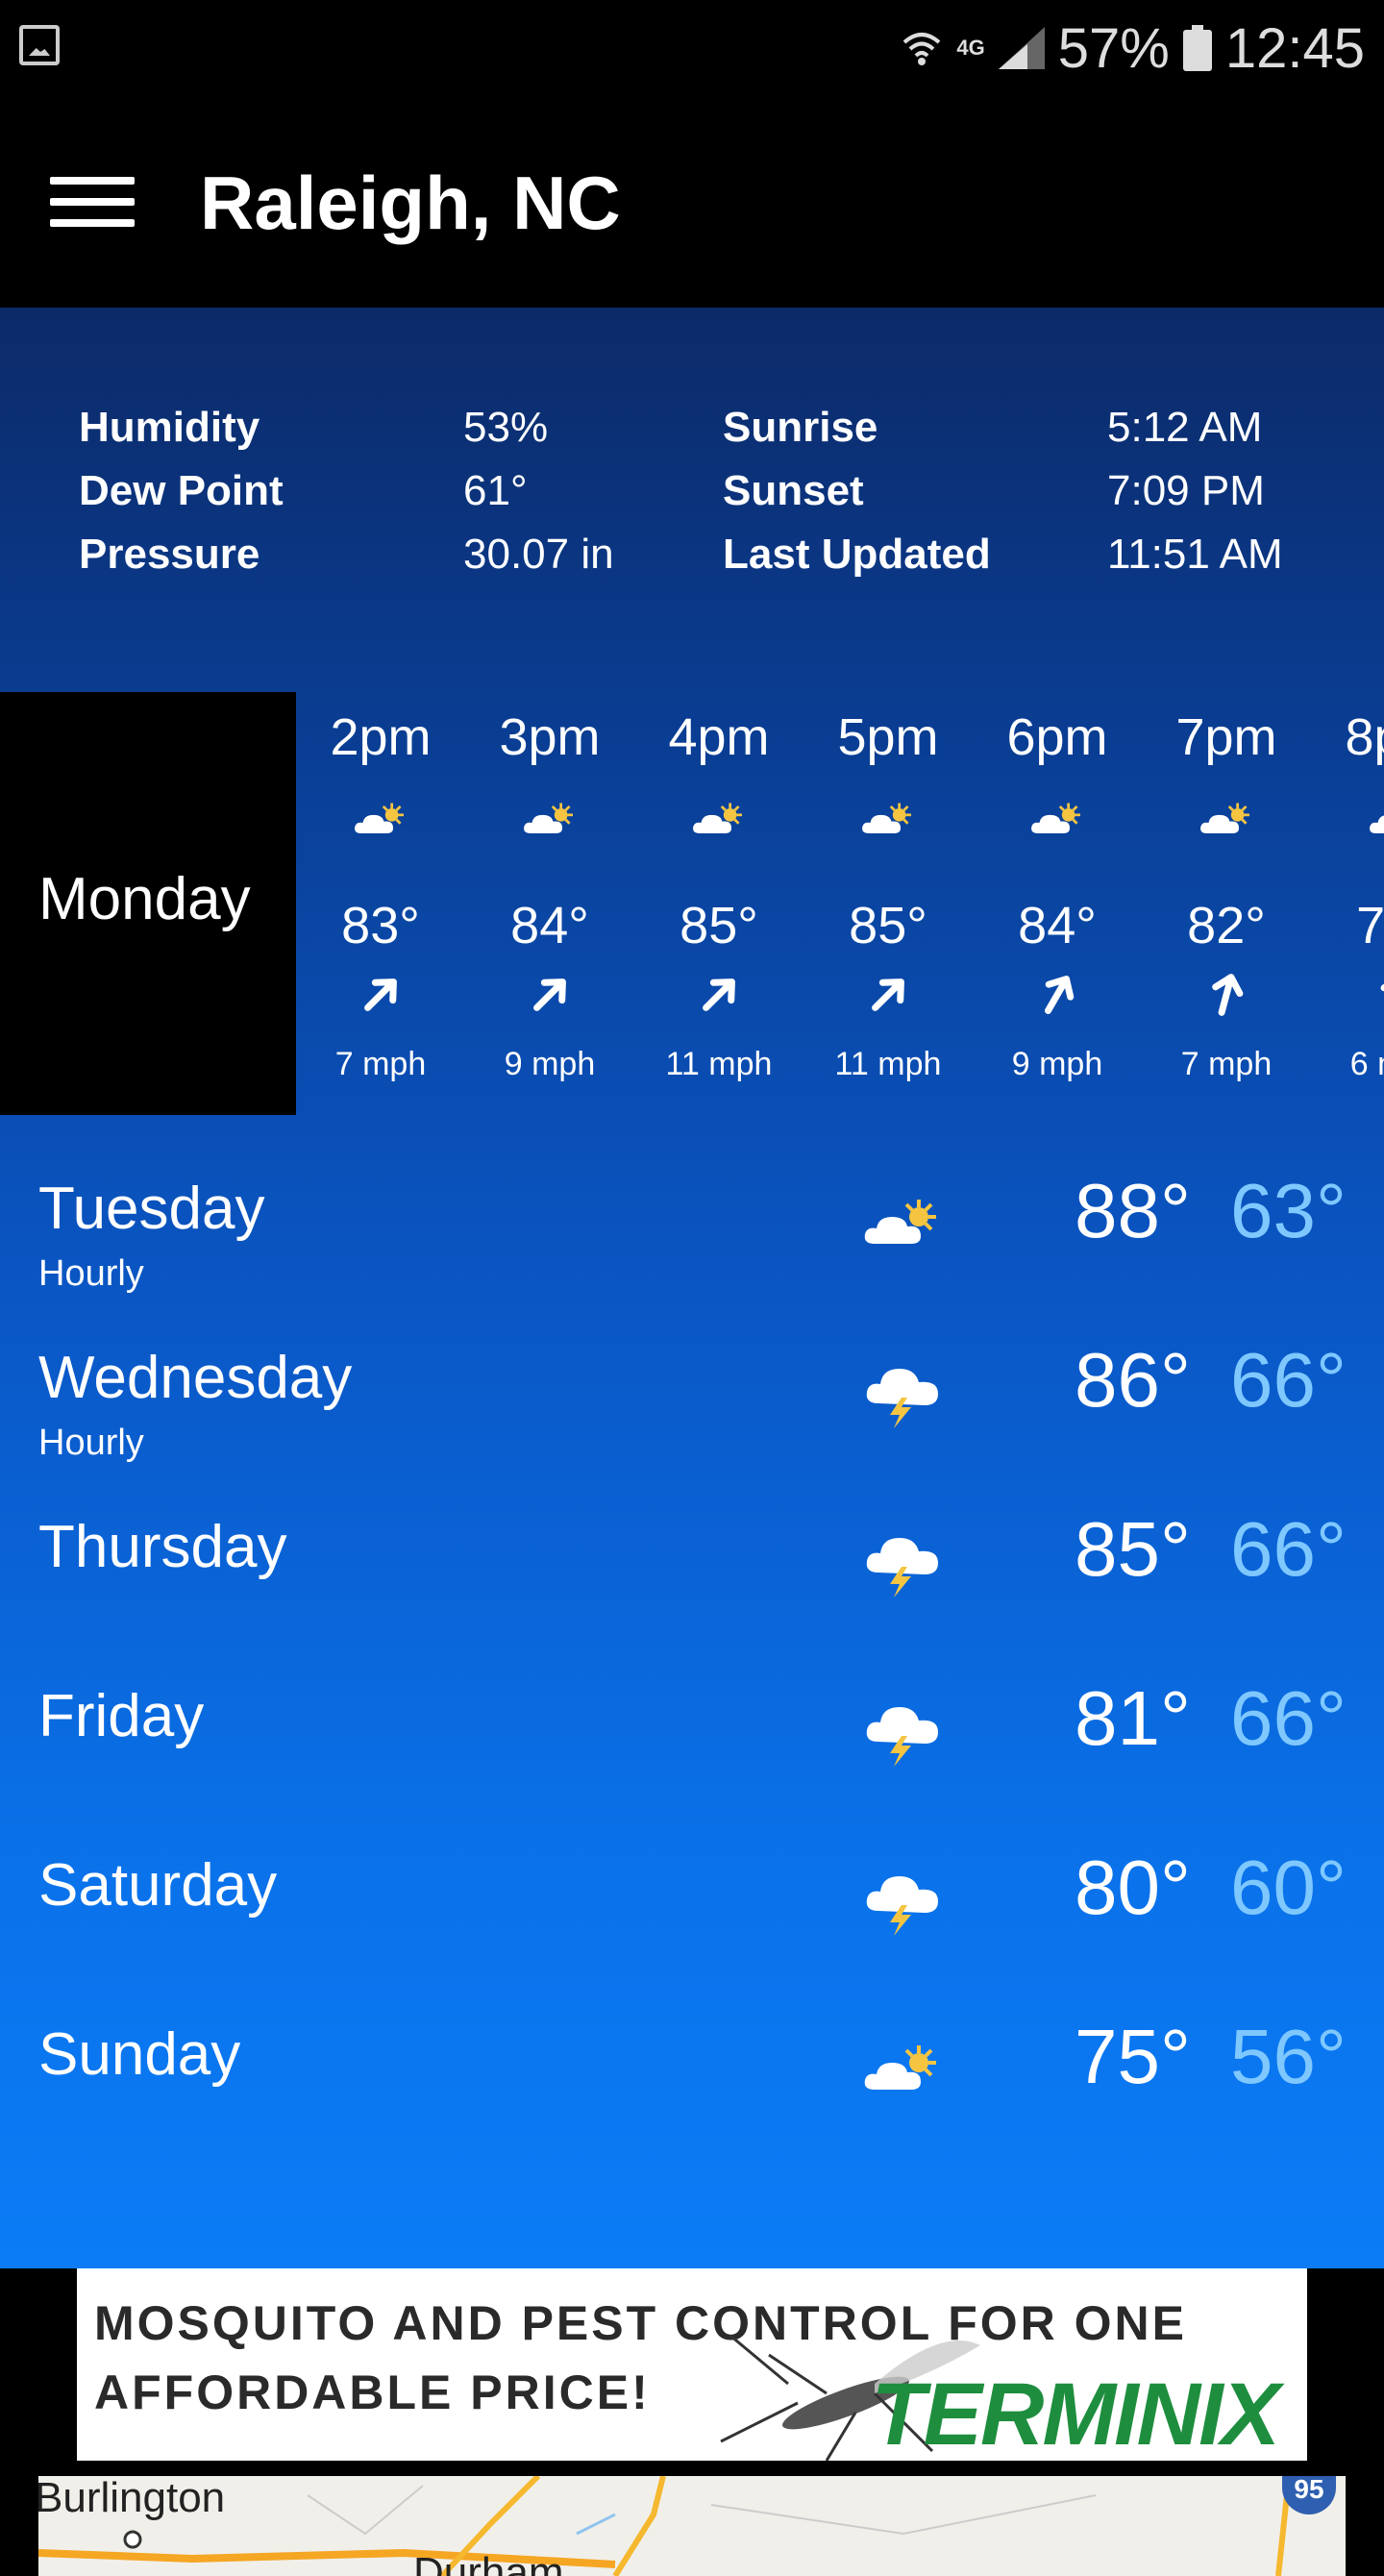 The height and width of the screenshot is (2576, 1384). What do you see at coordinates (162, 1547) in the screenshot?
I see `day-name: Thursday` at bounding box center [162, 1547].